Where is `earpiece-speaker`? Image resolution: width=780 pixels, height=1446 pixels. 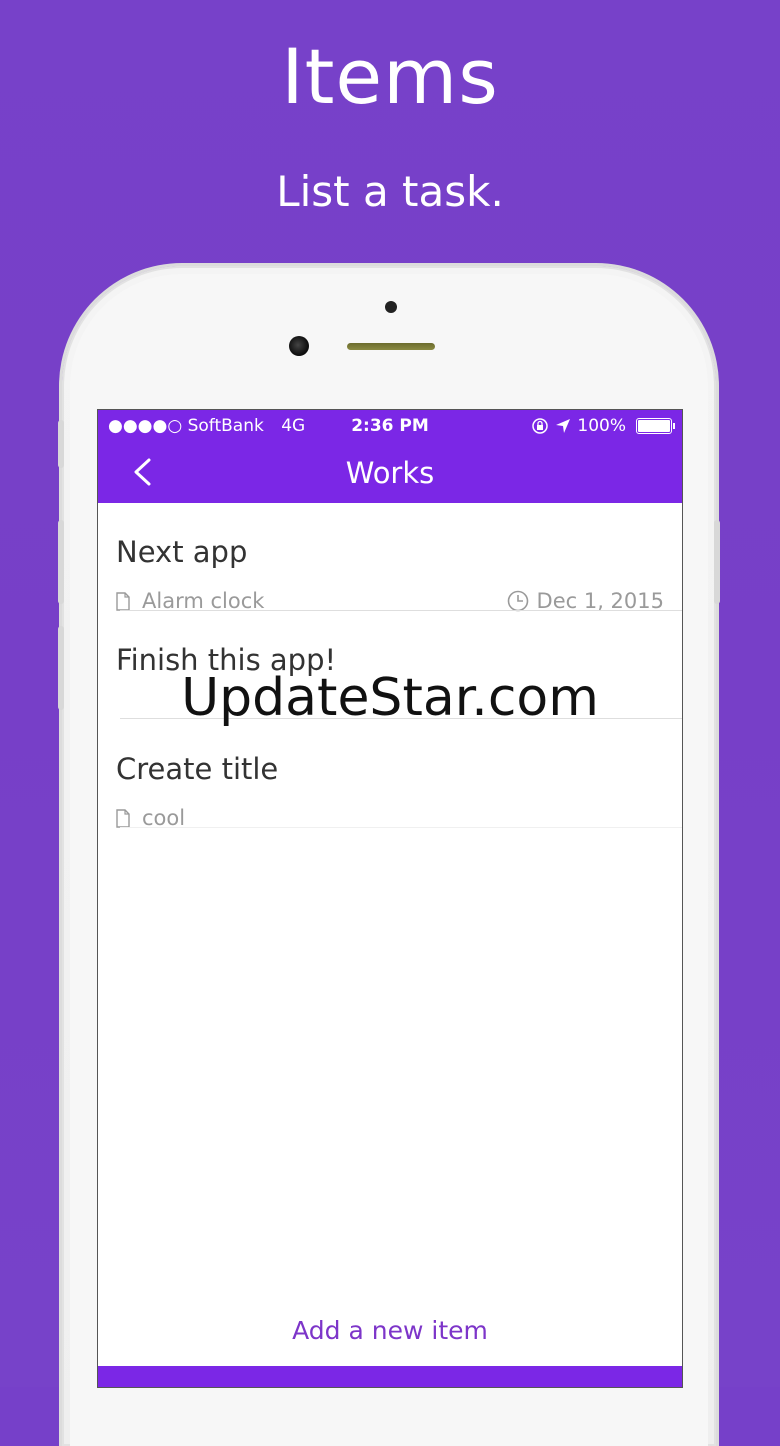
earpiece-speaker is located at coordinates (391, 346).